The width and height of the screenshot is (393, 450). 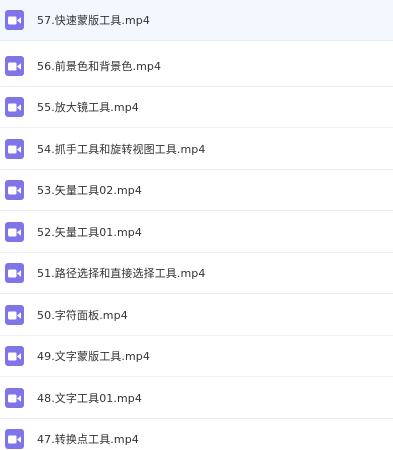 What do you see at coordinates (121, 273) in the screenshot?
I see `file-name: 51.路径选择和直接选择工具.mp4` at bounding box center [121, 273].